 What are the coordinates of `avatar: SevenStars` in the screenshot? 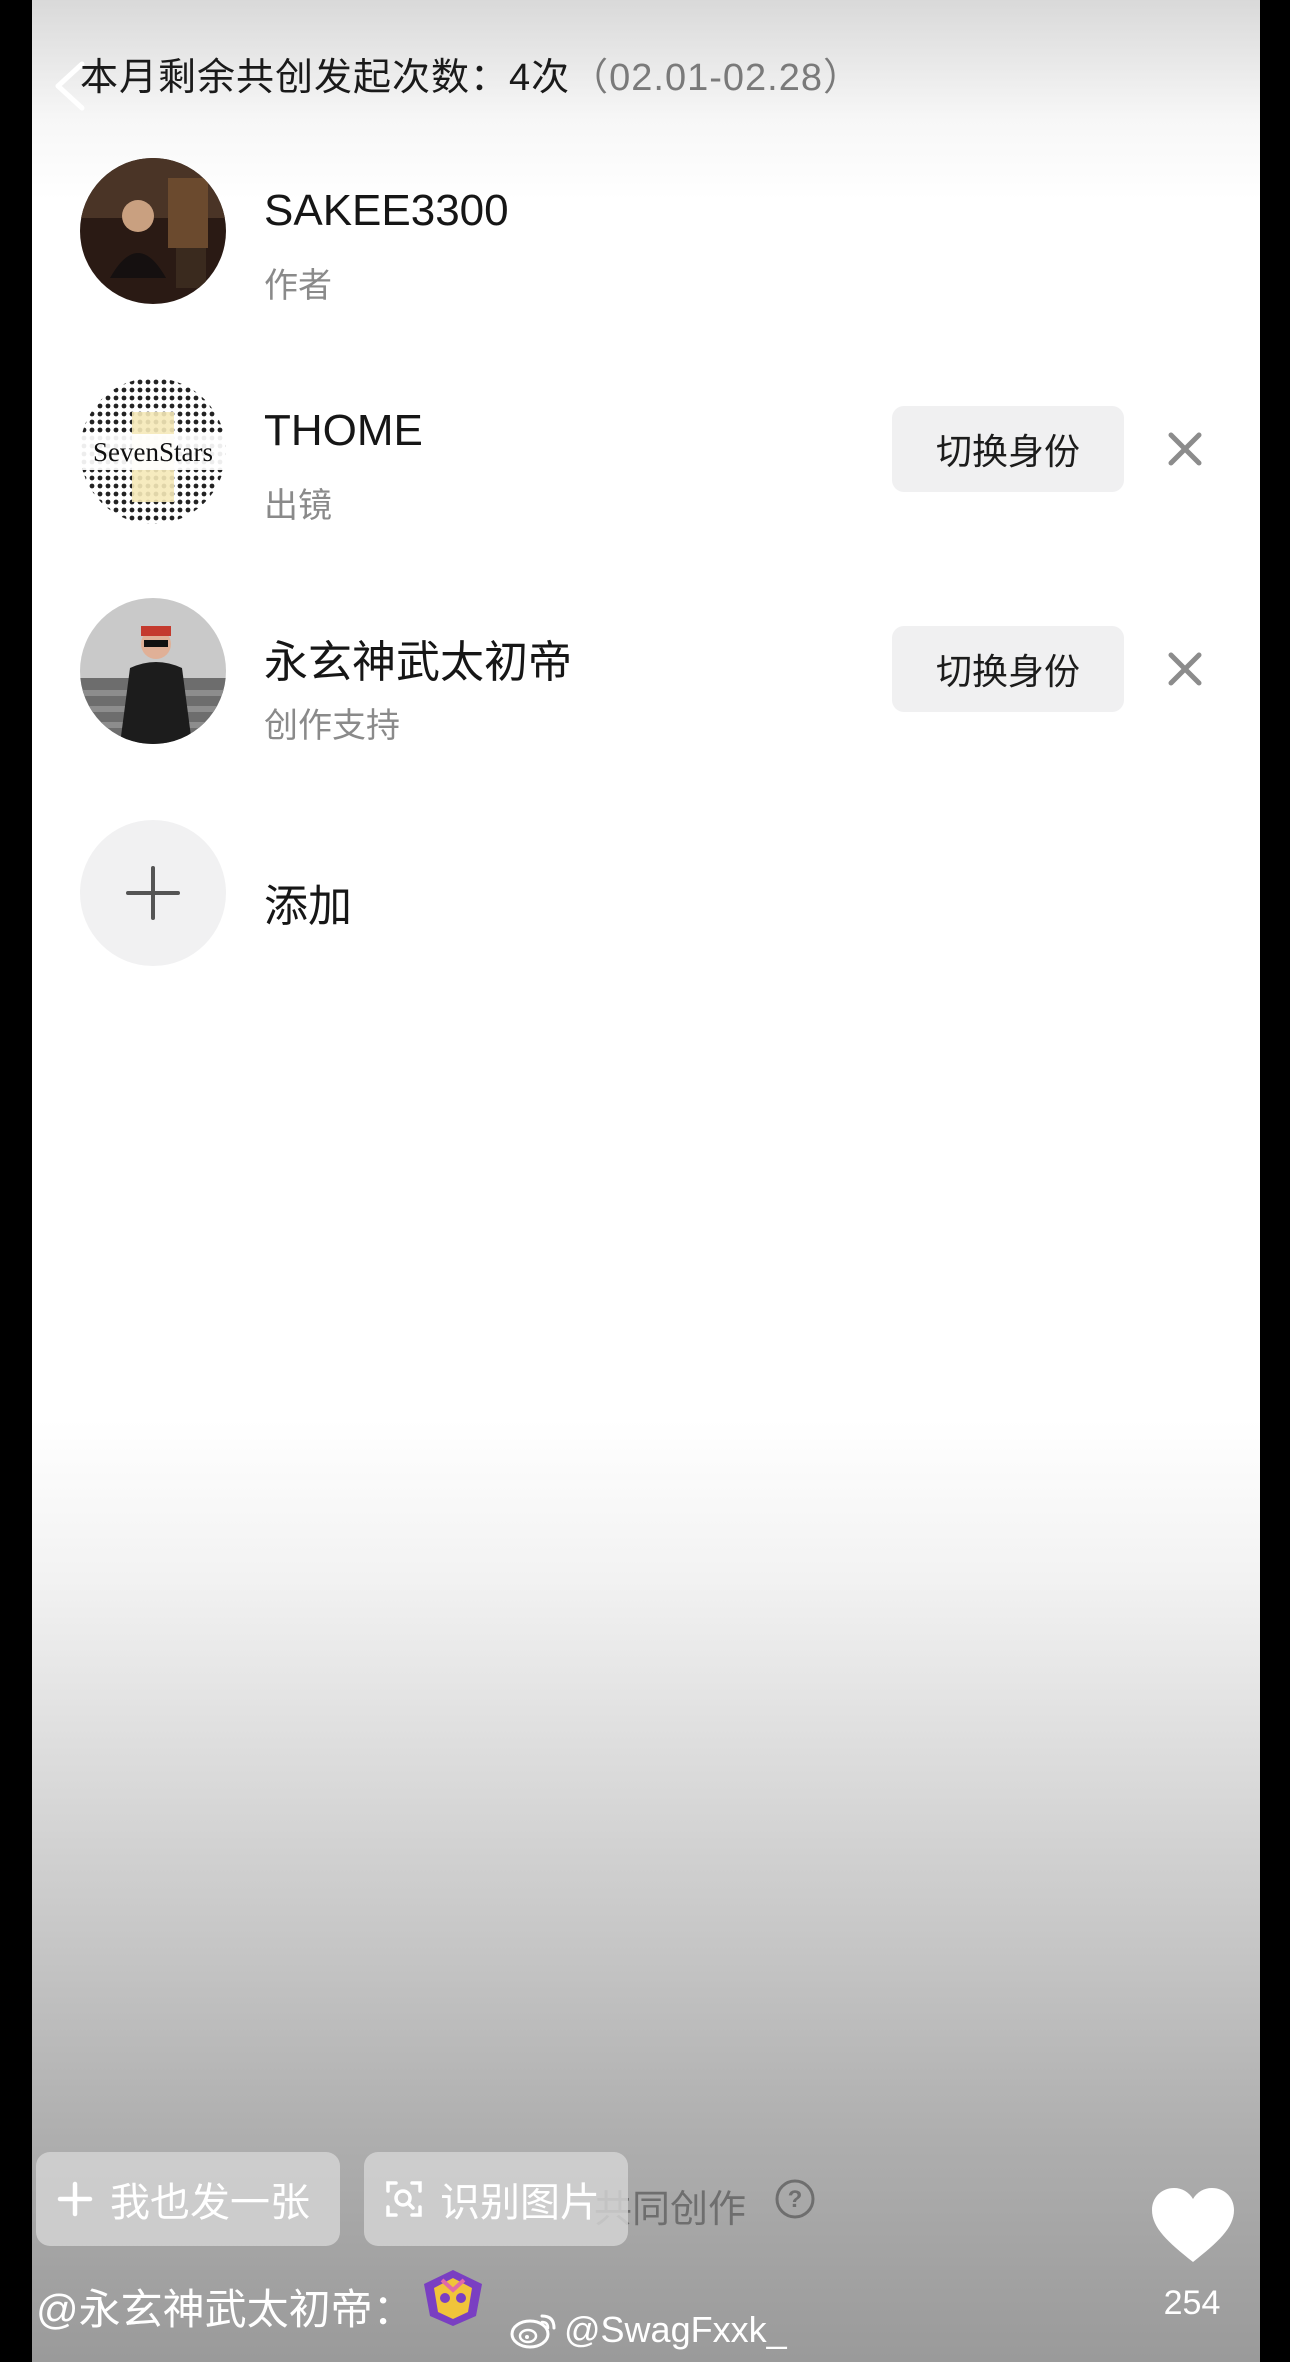 It's located at (153, 451).